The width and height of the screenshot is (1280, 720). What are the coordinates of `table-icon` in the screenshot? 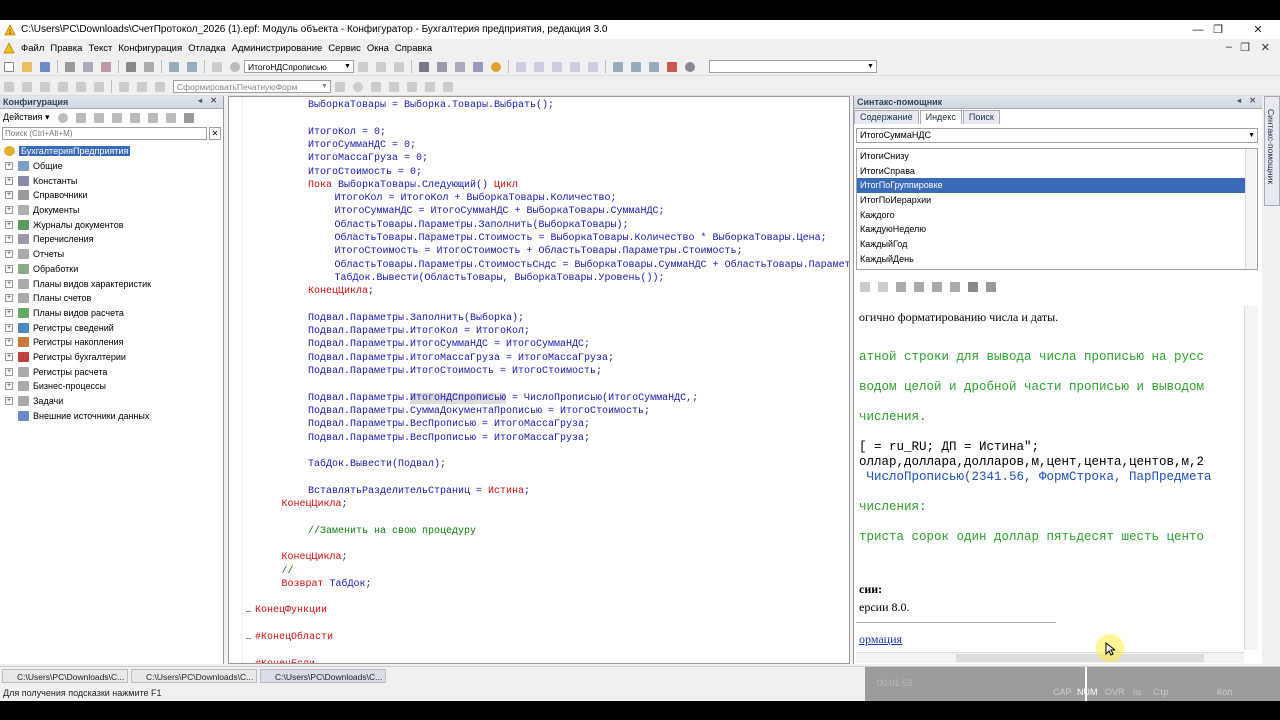 It's located at (448, 87).